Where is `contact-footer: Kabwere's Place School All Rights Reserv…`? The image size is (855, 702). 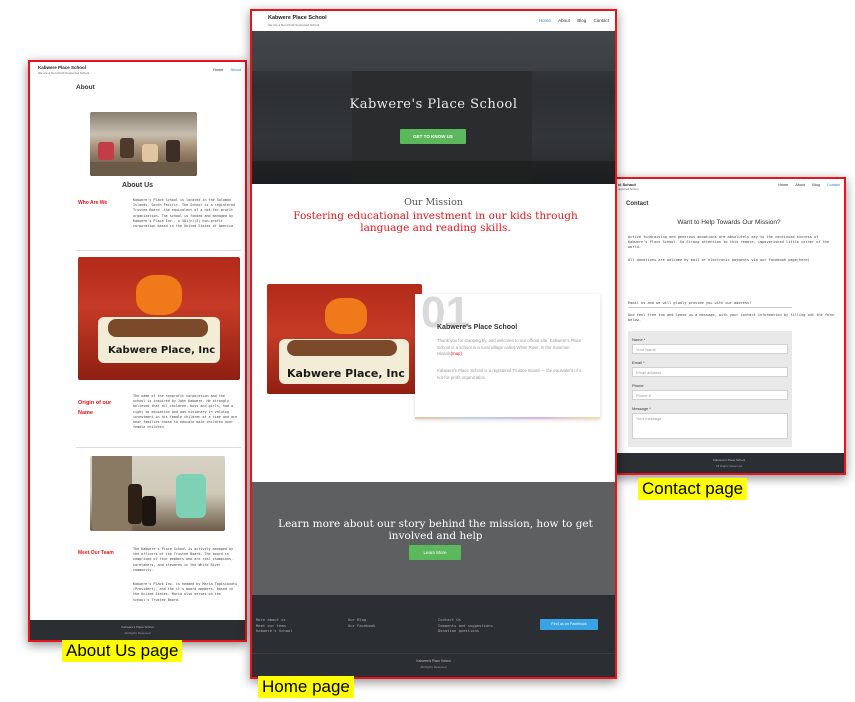 contact-footer: Kabwere's Place School All Rights Reserv… is located at coordinates (729, 463).